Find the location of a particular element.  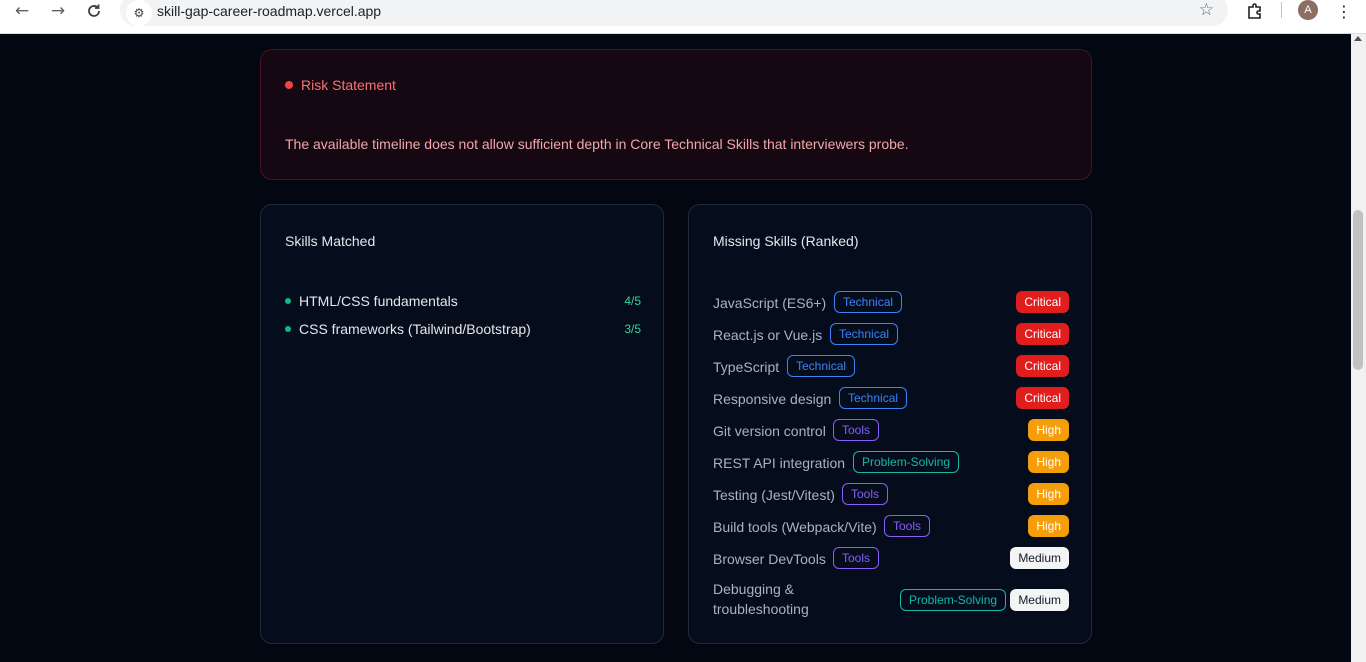

missing-skill-name: Debugging & troubleshooting is located at coordinates (761, 599).